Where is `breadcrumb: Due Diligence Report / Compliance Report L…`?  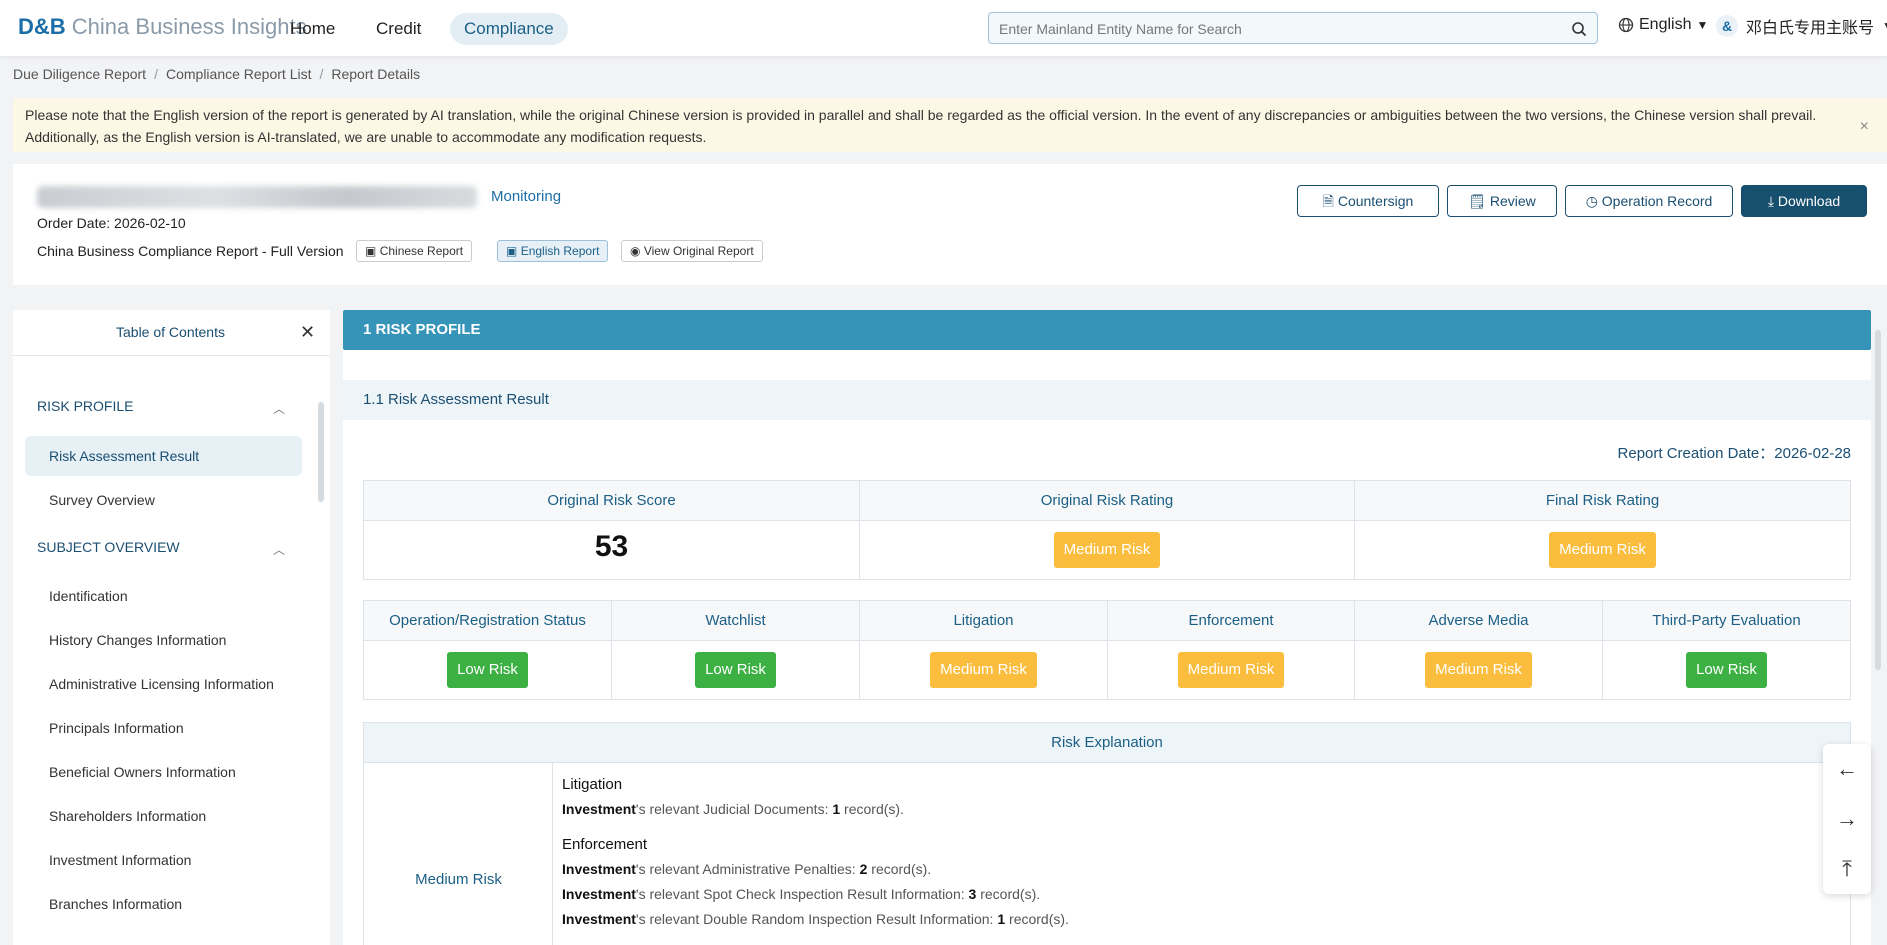
breadcrumb: Due Diligence Report / Compliance Report L… is located at coordinates (216, 74).